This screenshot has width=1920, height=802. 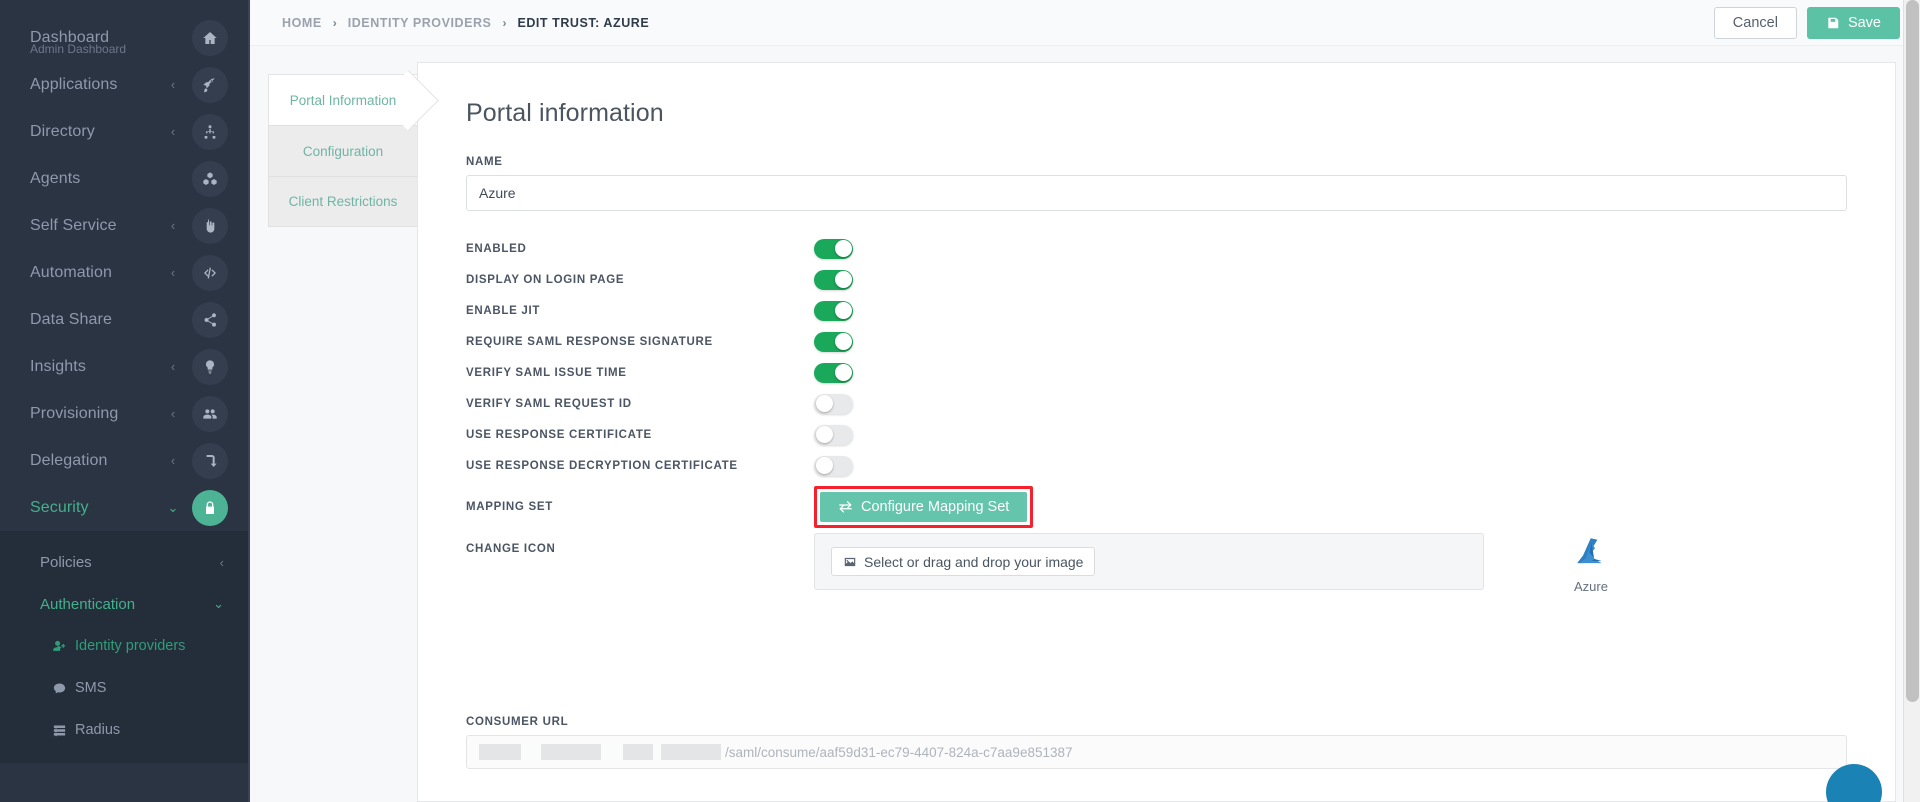 I want to click on azure-logo-icon, so click(x=1589, y=551).